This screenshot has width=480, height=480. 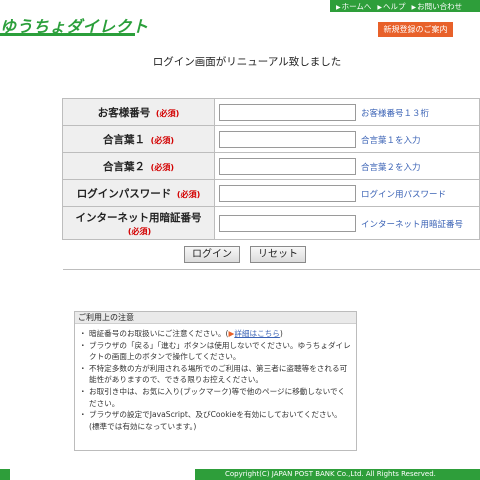 What do you see at coordinates (67, 34) in the screenshot?
I see `logo-underline` at bounding box center [67, 34].